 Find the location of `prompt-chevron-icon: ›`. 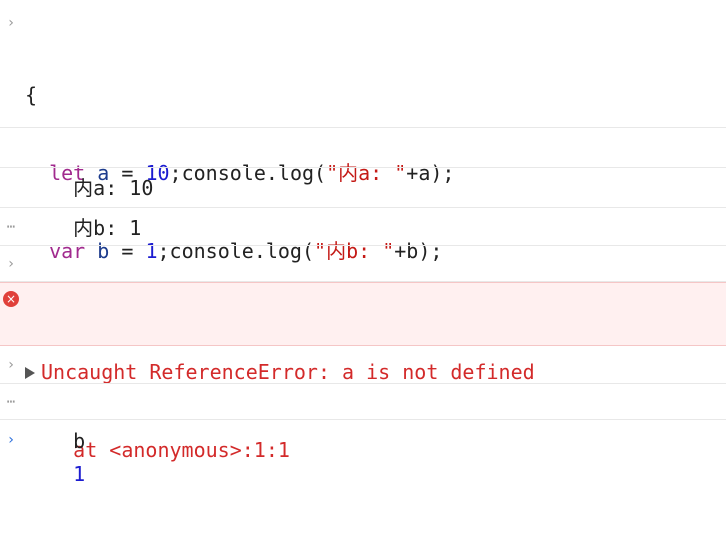

prompt-chevron-icon: › is located at coordinates (11, 440).